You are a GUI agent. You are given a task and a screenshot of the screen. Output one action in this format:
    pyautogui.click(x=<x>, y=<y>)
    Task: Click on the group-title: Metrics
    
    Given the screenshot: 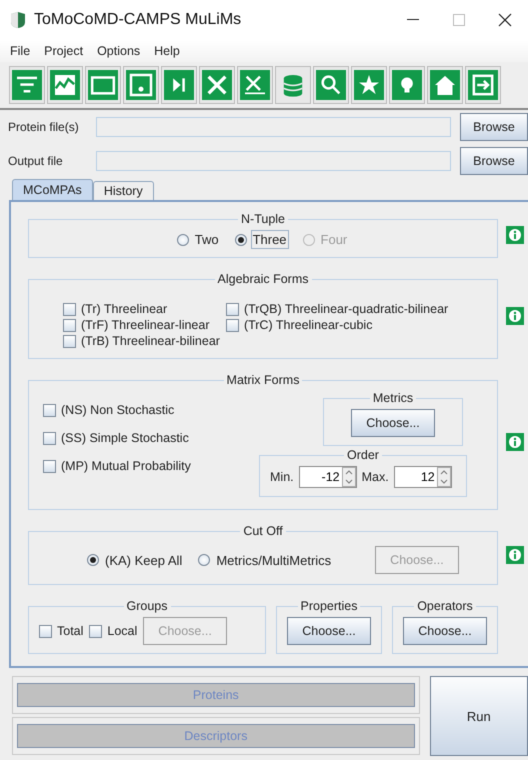 What is the action you would take?
    pyautogui.click(x=393, y=398)
    